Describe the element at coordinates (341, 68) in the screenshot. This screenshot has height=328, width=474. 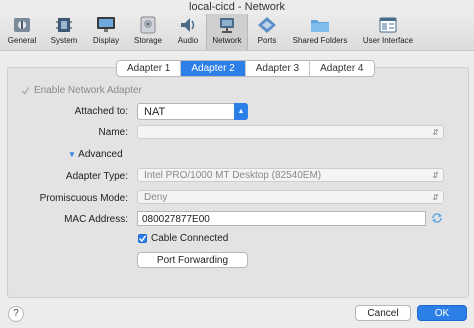
I see `tab-adapter-4: Adapter 4` at that location.